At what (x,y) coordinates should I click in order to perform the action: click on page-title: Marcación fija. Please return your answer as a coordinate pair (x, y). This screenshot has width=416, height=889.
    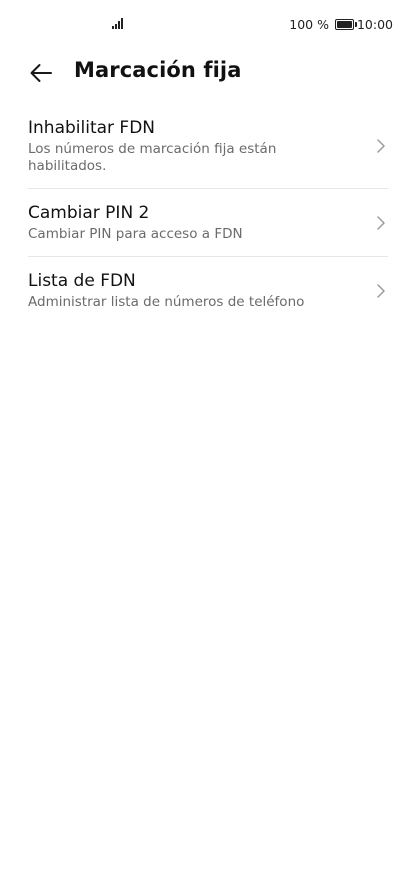
    Looking at the image, I should click on (158, 70).